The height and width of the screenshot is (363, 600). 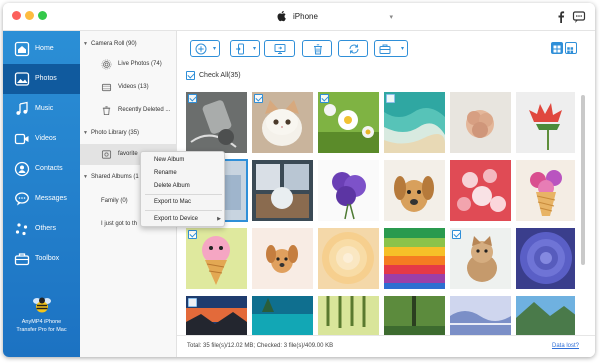 I want to click on export-to-device-button: ▾, so click(x=245, y=48).